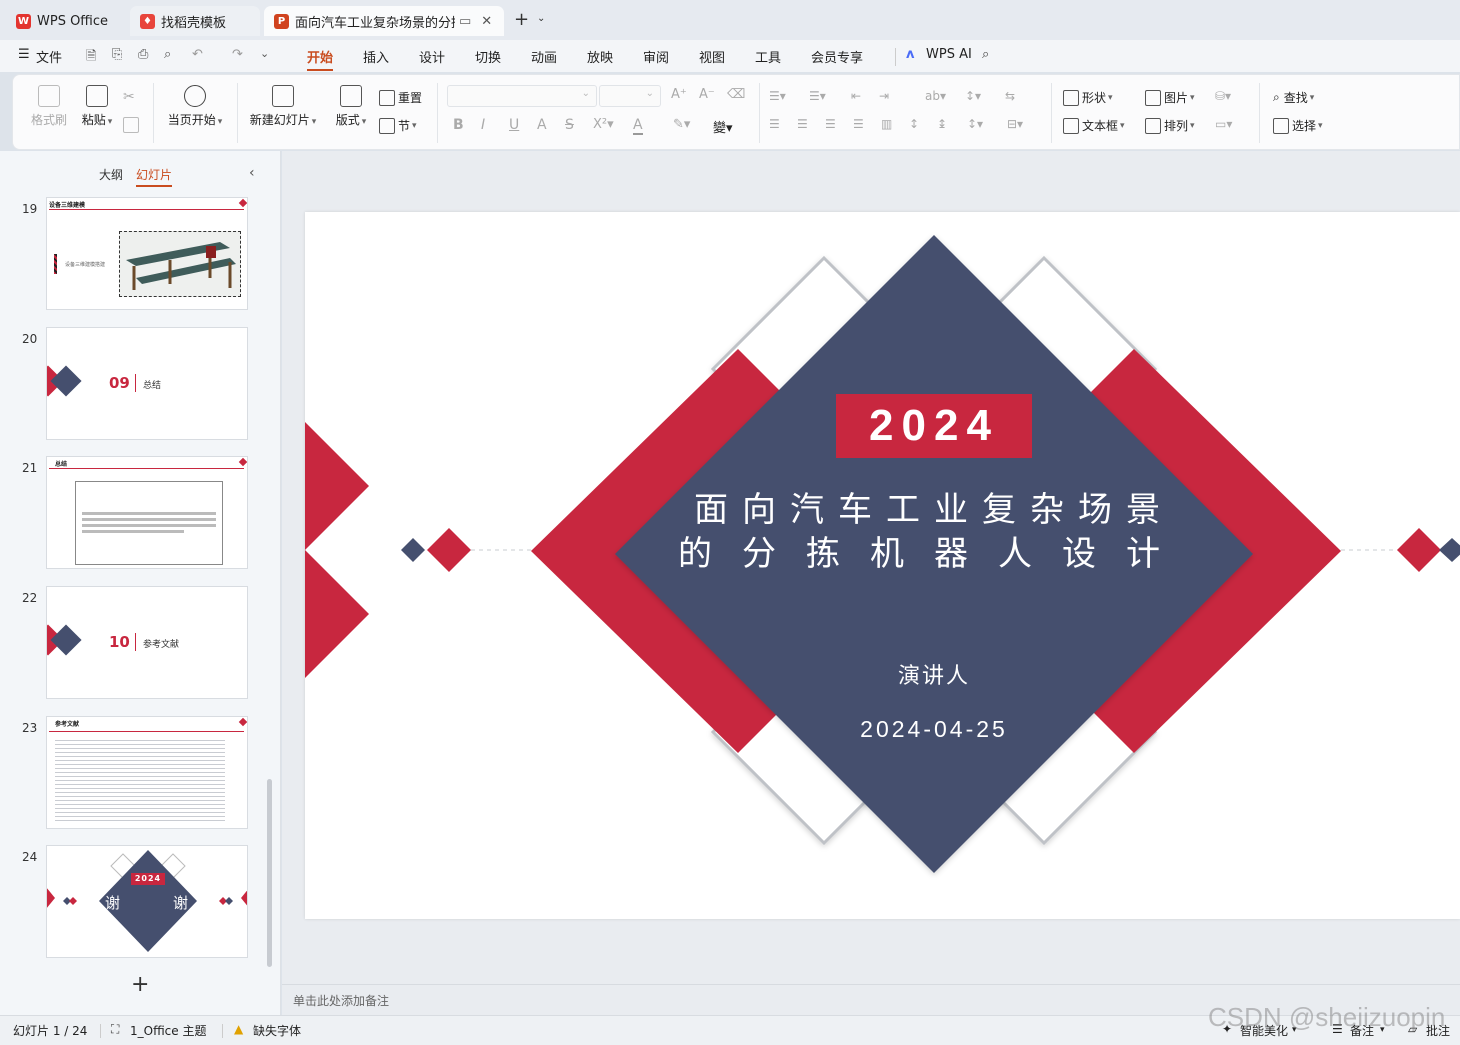  I want to click on fill-icon: ⛁▾, so click(1223, 96).